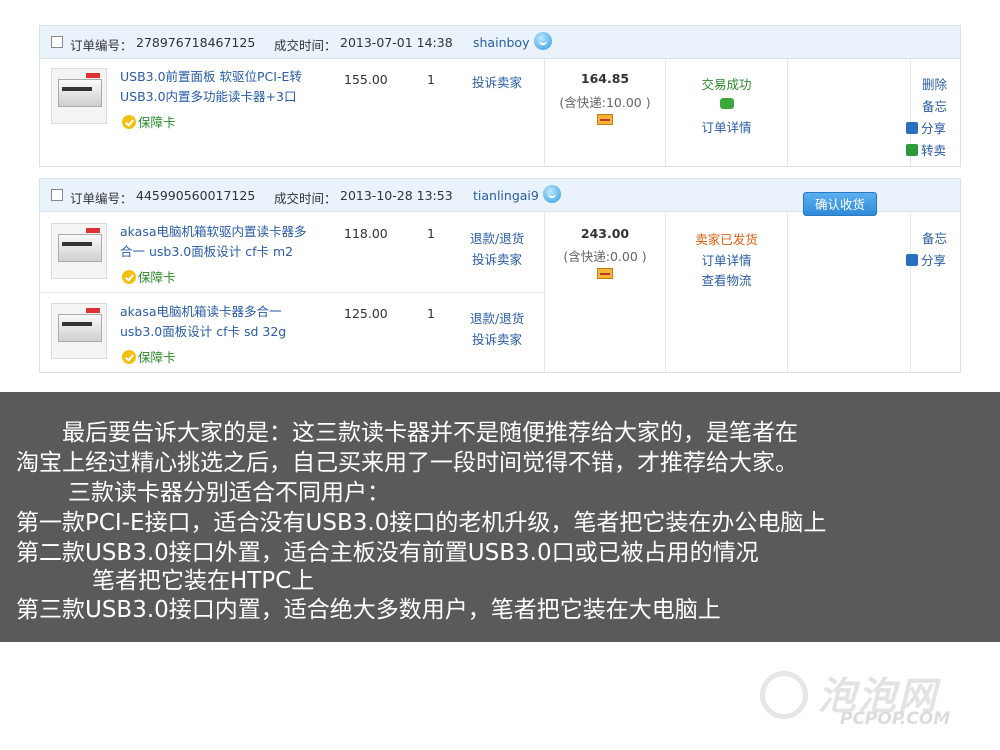 This screenshot has width=1000, height=750. Describe the element at coordinates (934, 83) in the screenshot. I see `delete-order-link: 删除` at that location.